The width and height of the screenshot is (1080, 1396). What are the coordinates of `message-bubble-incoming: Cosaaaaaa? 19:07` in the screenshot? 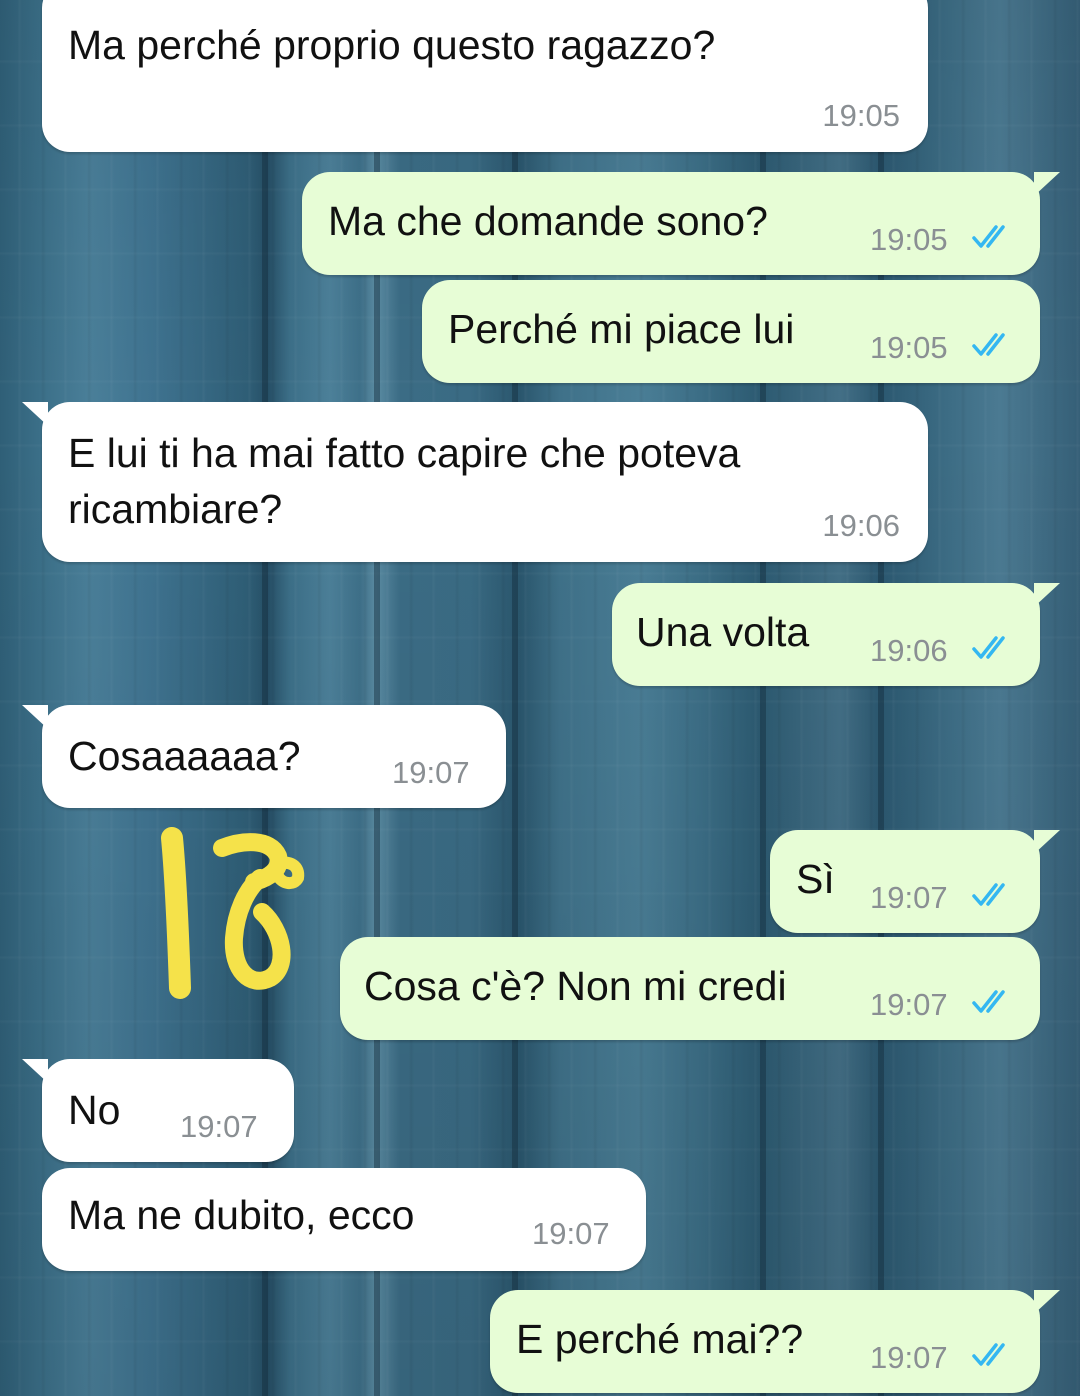 It's located at (264, 756).